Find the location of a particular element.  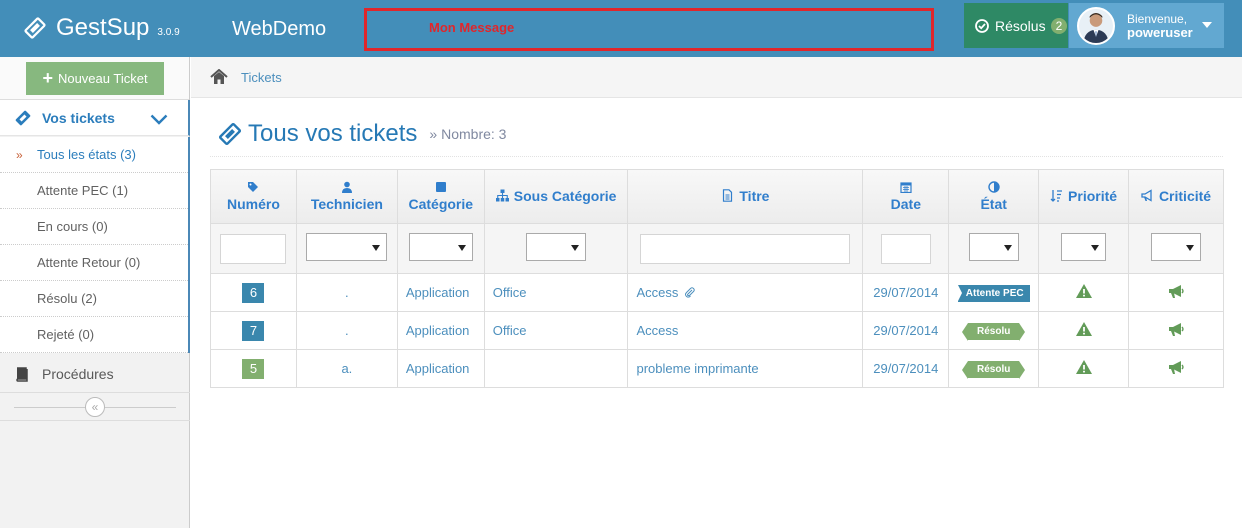

column-header-category: Catégorie is located at coordinates (440, 196).